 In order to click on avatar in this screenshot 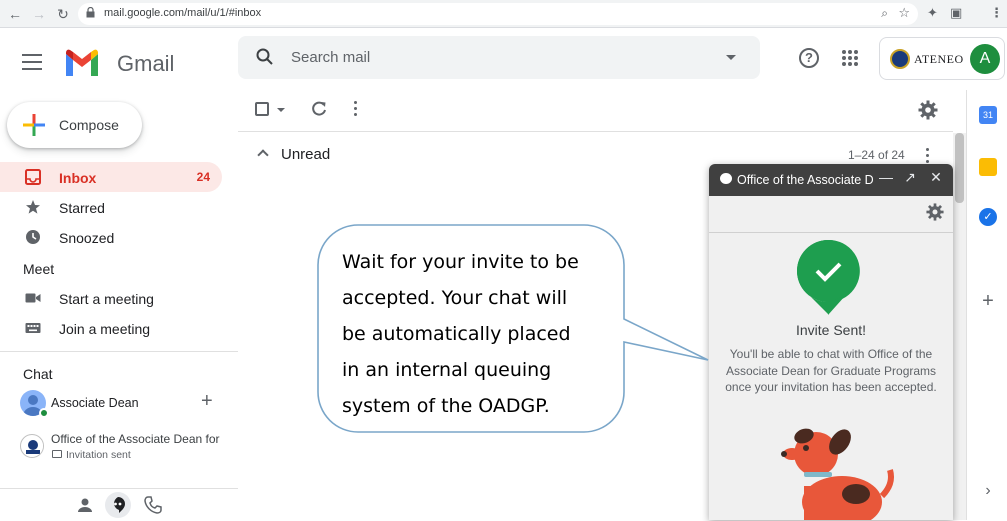, I will do `click(32, 446)`.